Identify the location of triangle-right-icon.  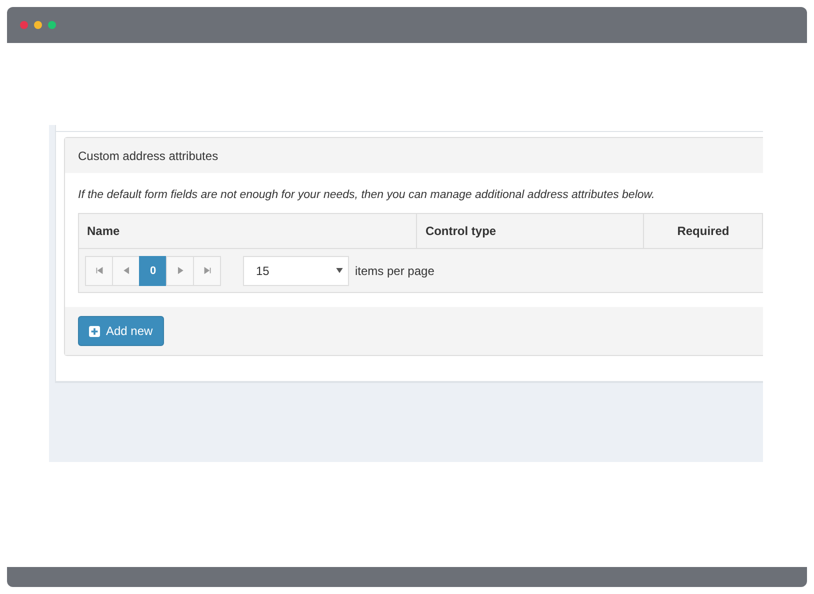
(180, 270).